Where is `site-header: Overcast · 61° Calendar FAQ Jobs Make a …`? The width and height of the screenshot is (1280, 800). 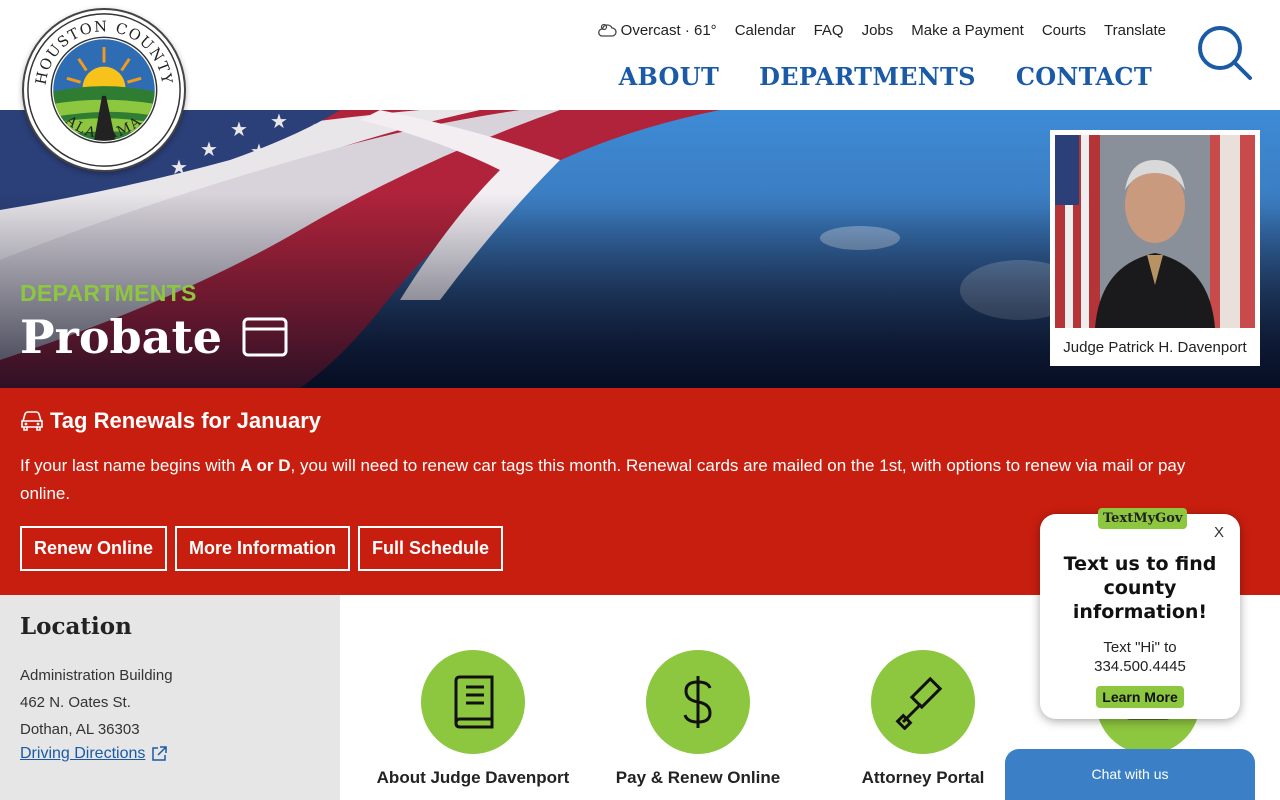 site-header: Overcast · 61° Calendar FAQ Jobs Make a … is located at coordinates (640, 55).